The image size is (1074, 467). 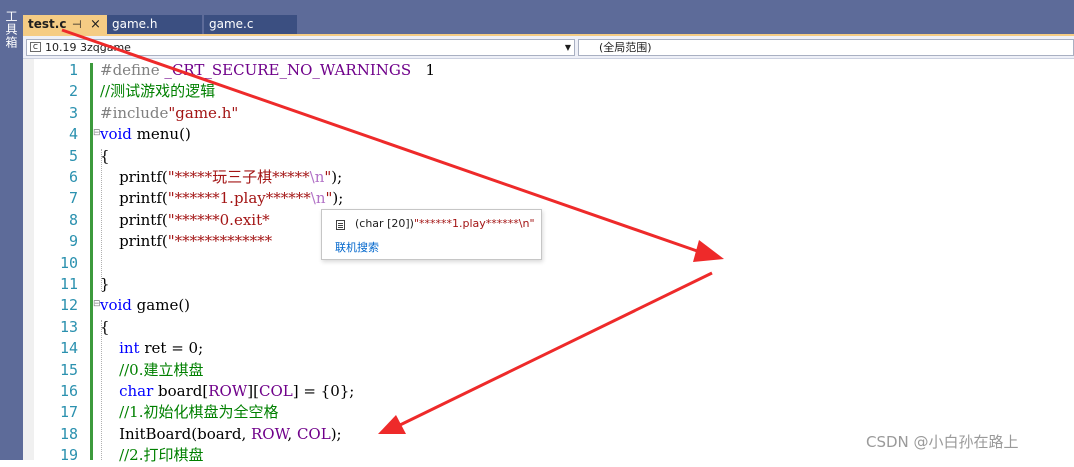 What do you see at coordinates (68, 262) in the screenshot?
I see `line-number: 10` at bounding box center [68, 262].